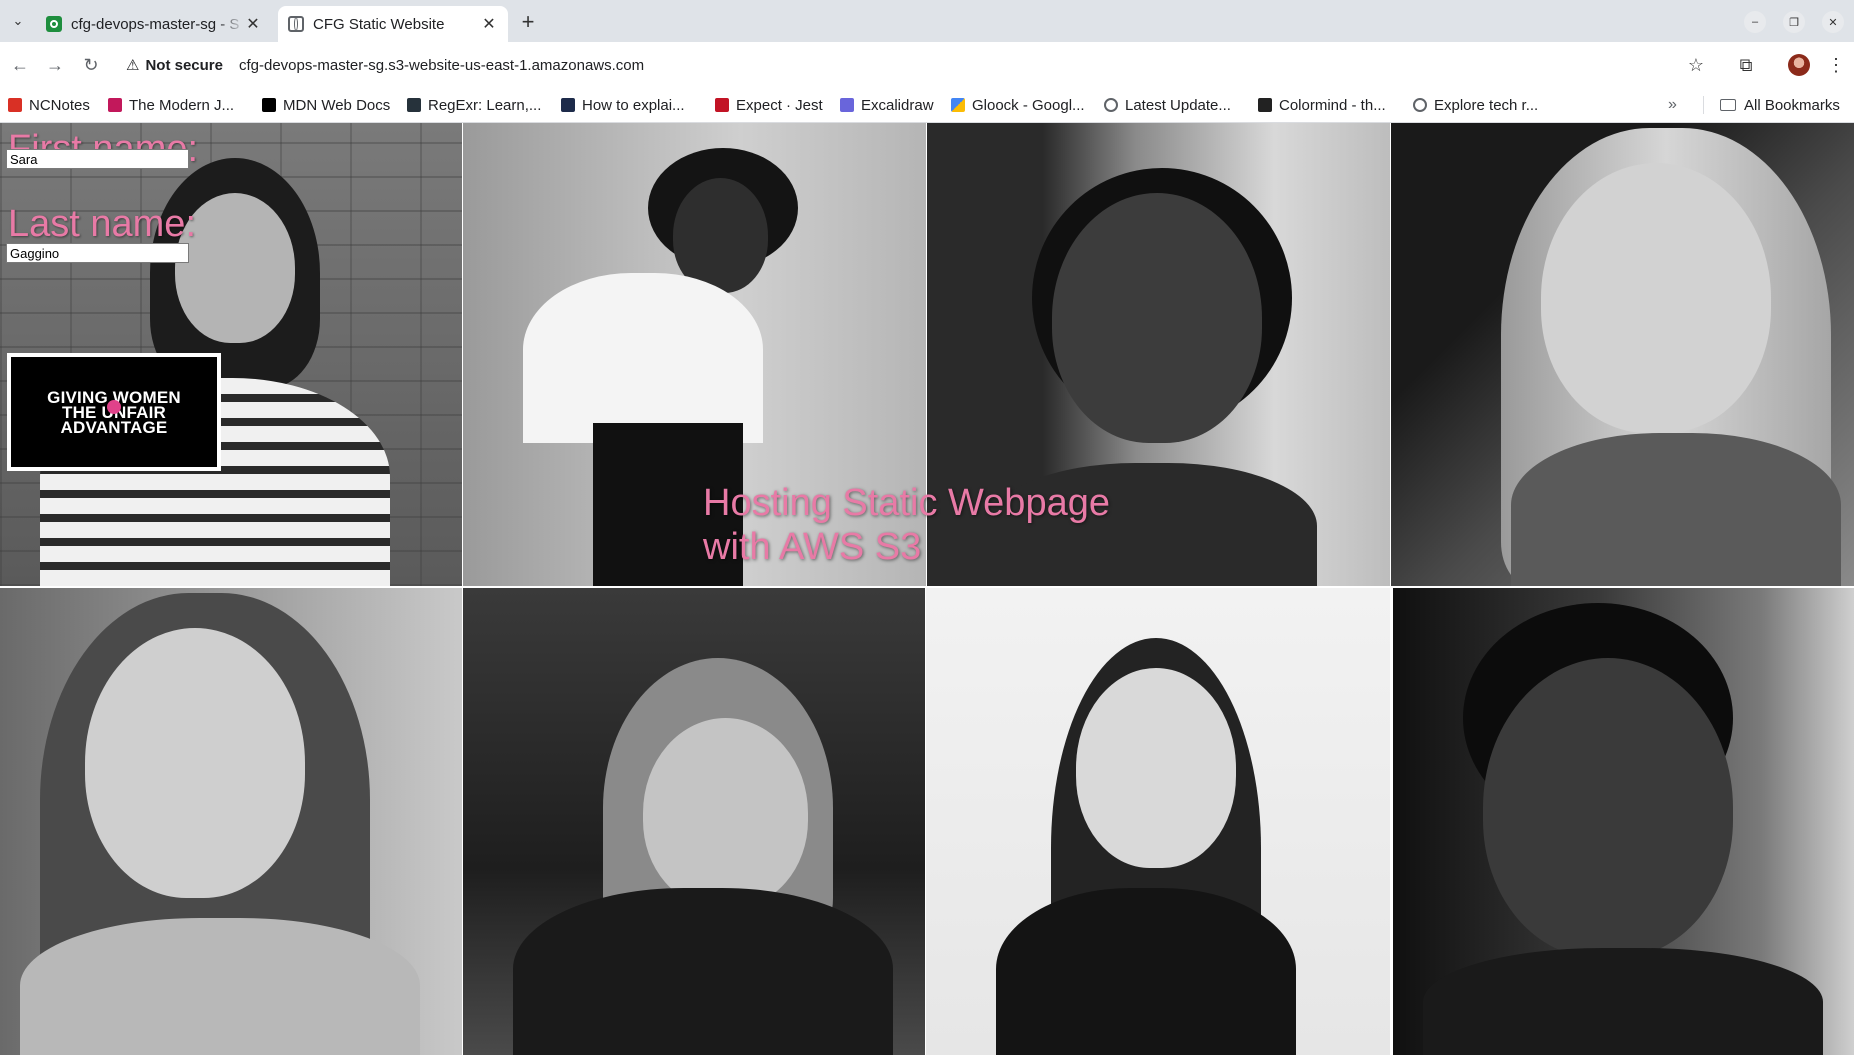  What do you see at coordinates (114, 427) in the screenshot?
I see `logo-line-3: ADVANTAGE` at bounding box center [114, 427].